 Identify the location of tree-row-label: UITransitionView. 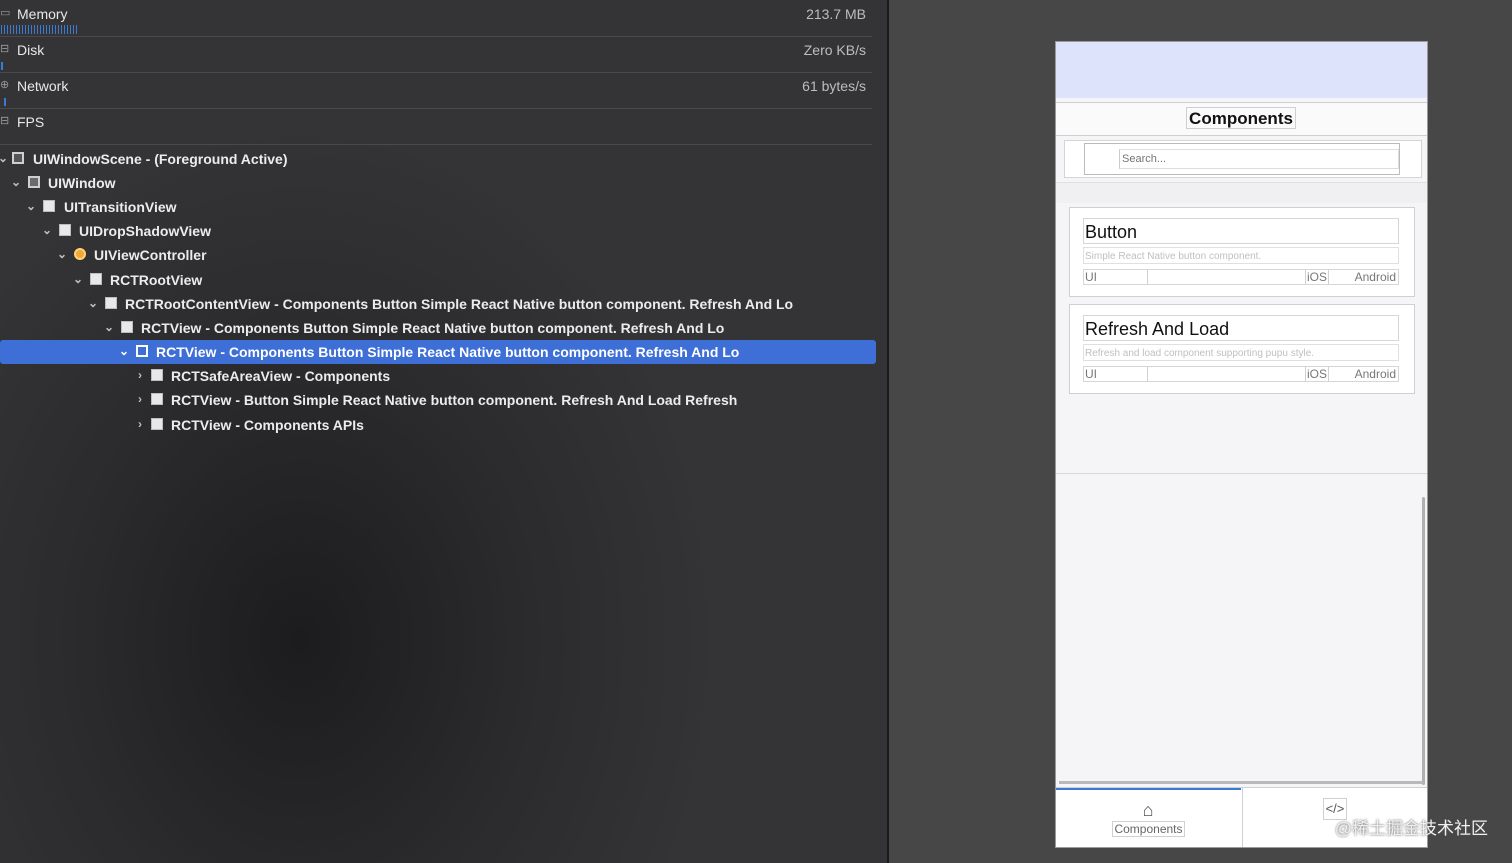
(120, 207).